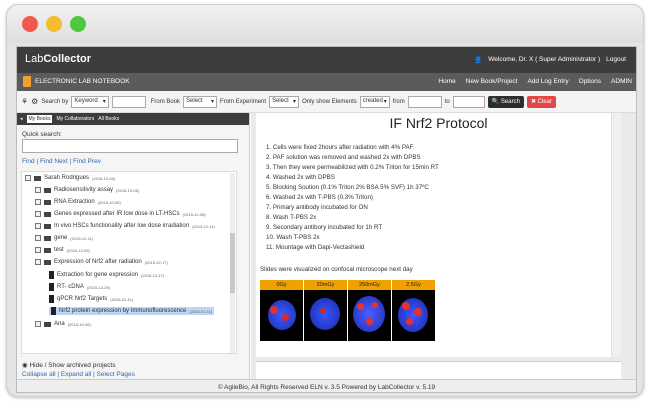 Image resolution: width=652 pixels, height=403 pixels. I want to click on created-select: created, so click(374, 101).